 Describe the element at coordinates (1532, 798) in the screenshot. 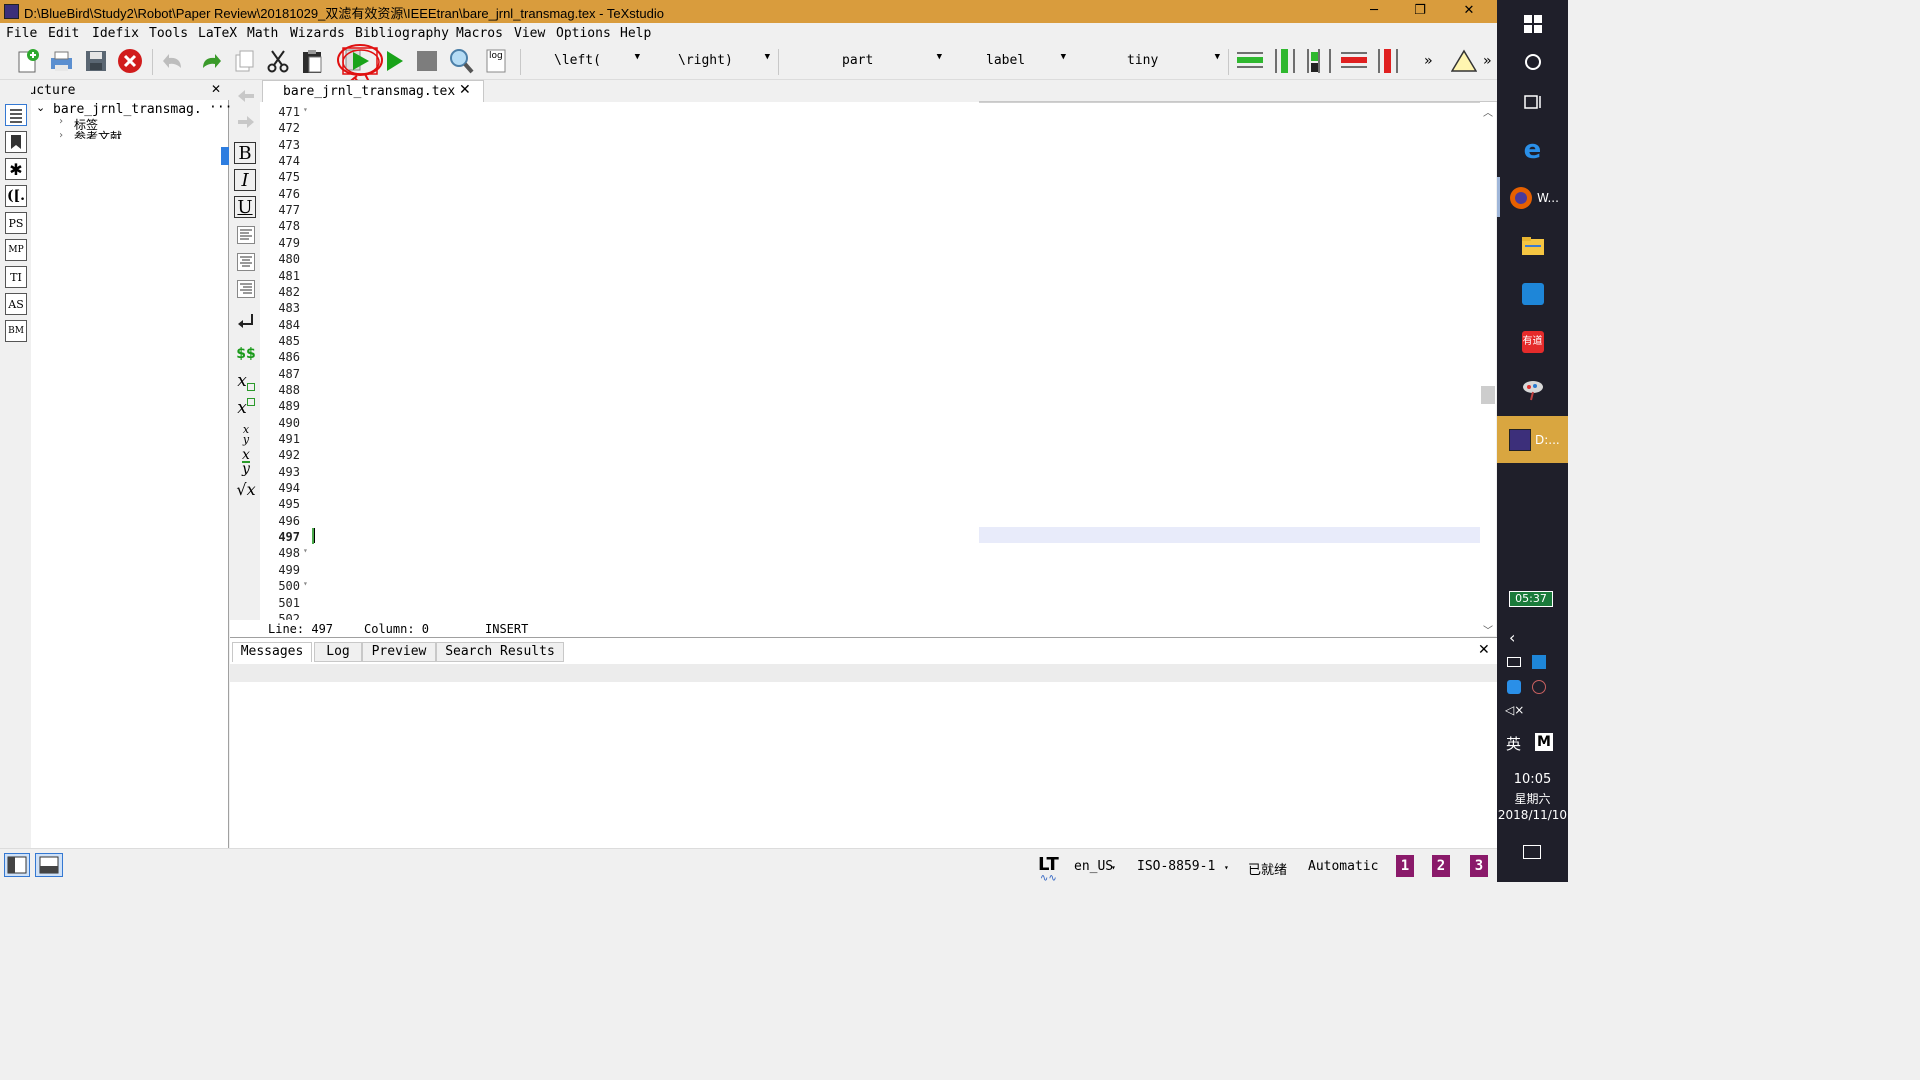

I see `clock-day: 星期六` at that location.